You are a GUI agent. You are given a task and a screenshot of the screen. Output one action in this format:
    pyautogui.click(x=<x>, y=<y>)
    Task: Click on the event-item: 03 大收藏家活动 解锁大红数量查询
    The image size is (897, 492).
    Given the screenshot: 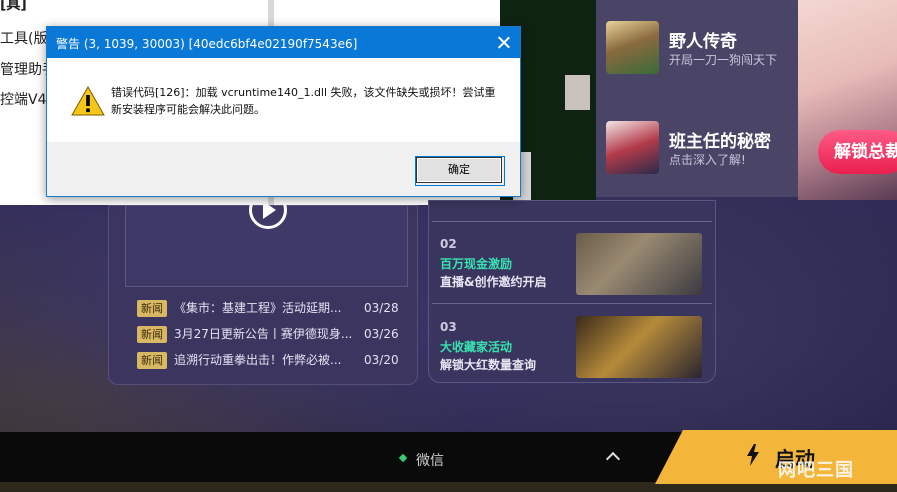 What is the action you would take?
    pyautogui.click(x=572, y=352)
    